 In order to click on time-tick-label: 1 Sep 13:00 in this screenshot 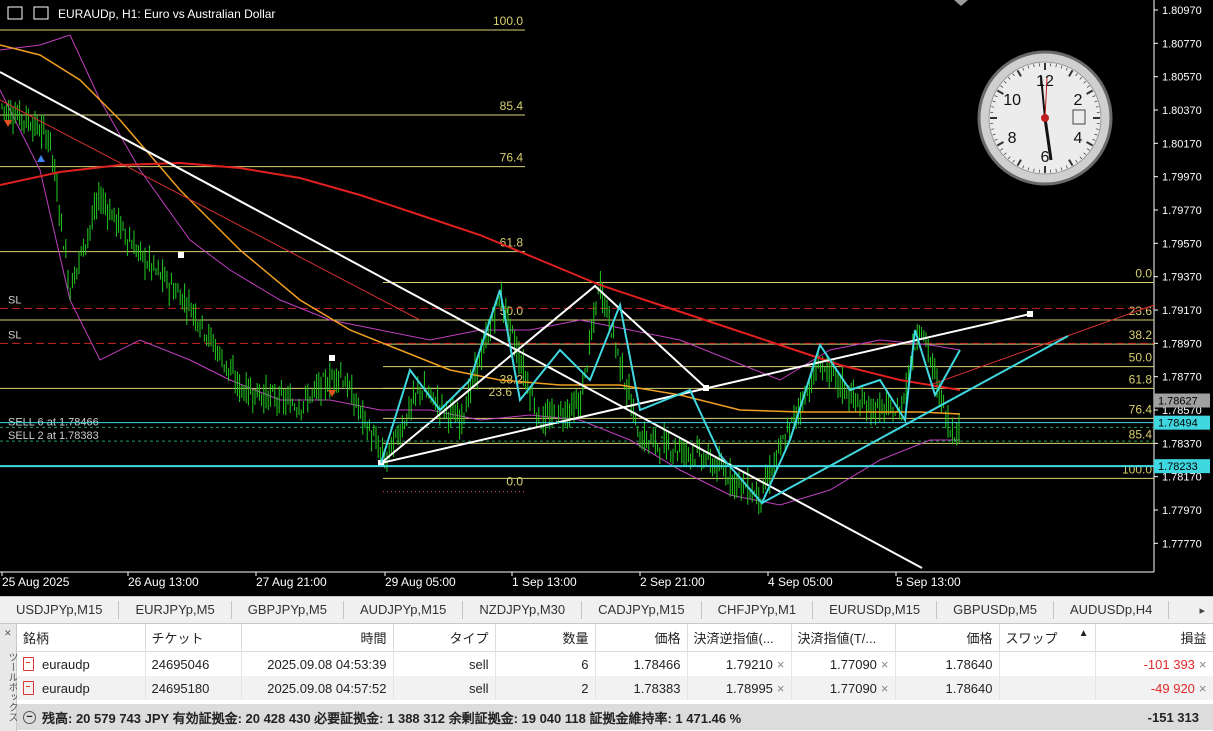, I will do `click(544, 582)`.